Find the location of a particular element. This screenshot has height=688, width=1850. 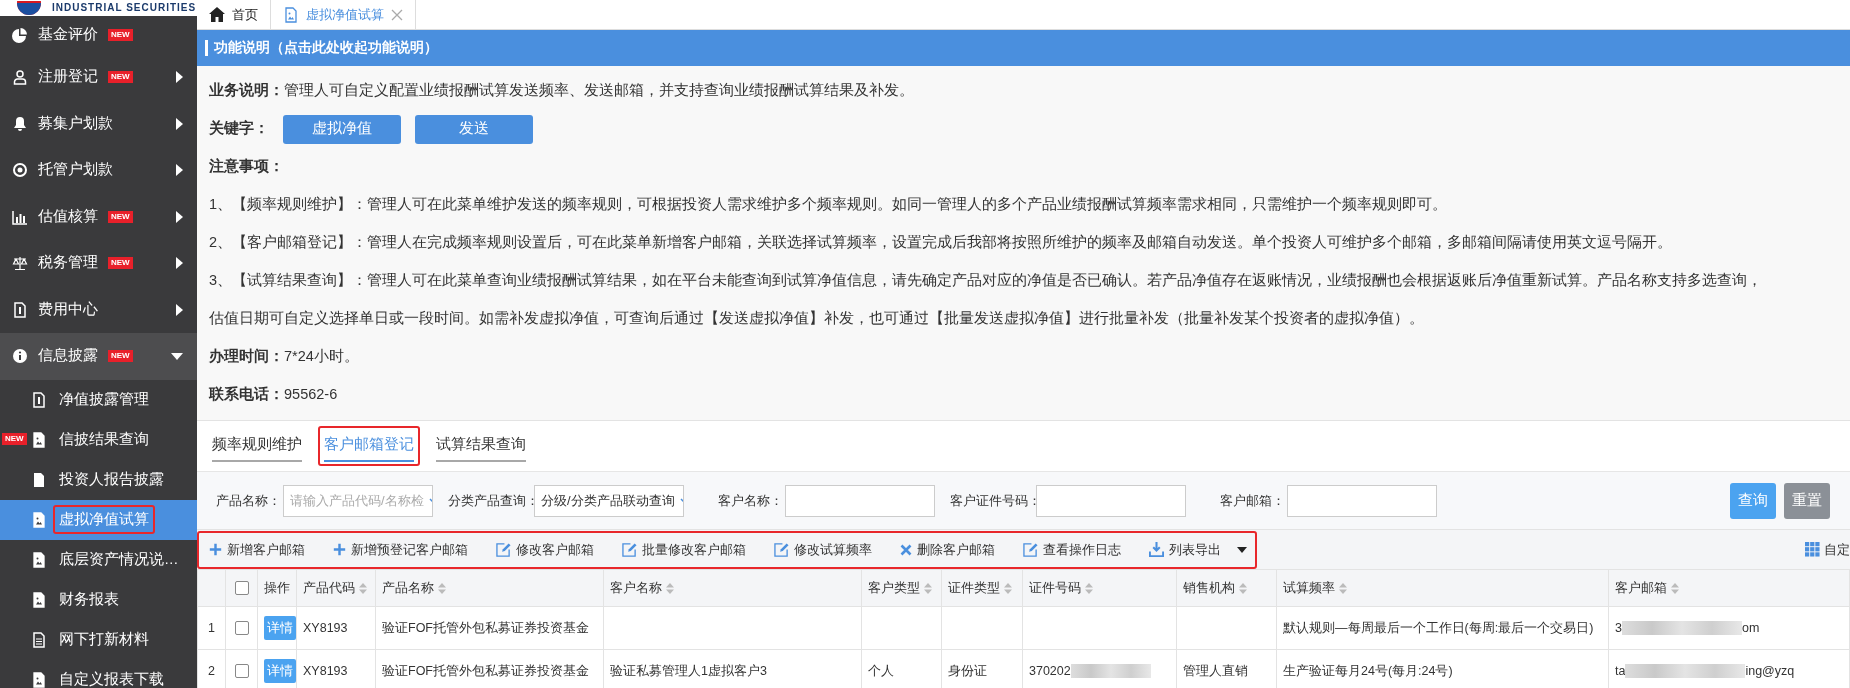

bell-icon is located at coordinates (20, 123).